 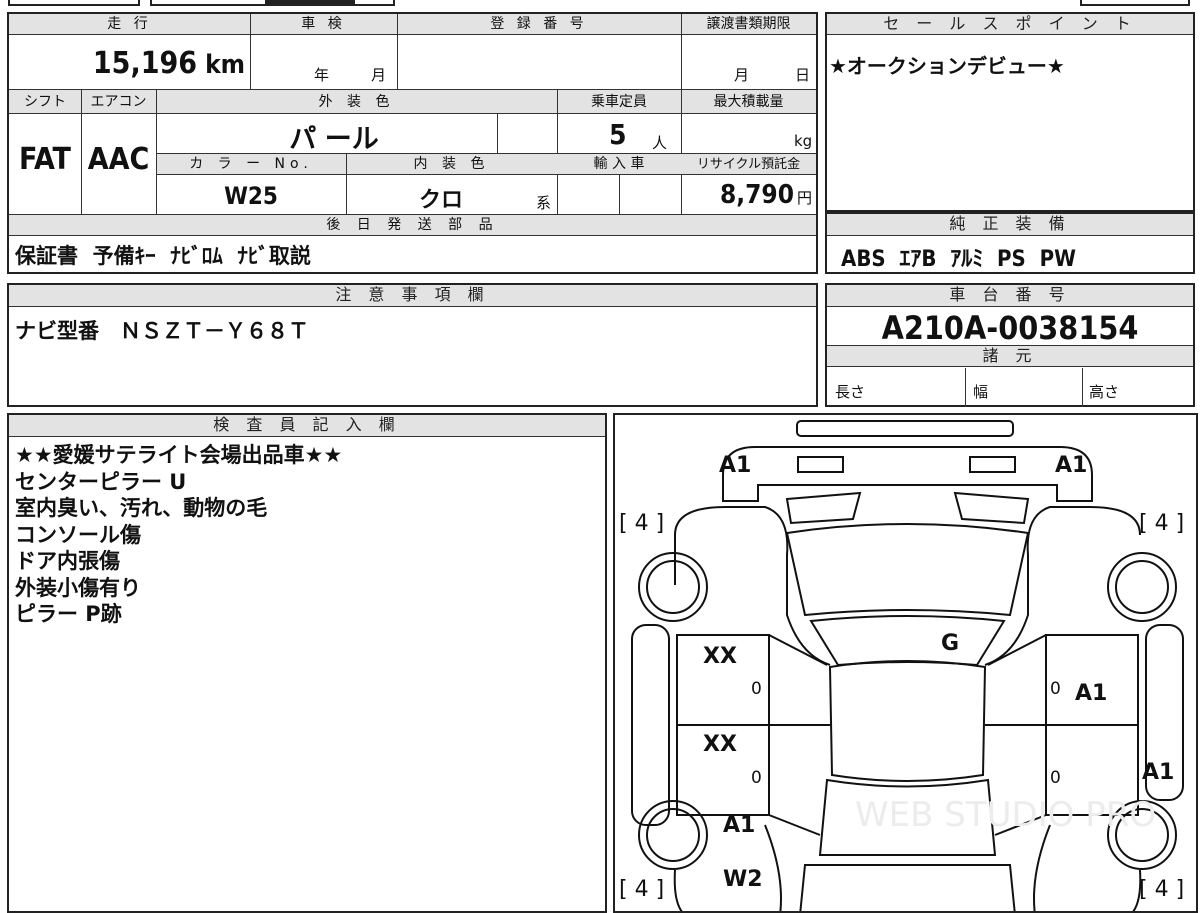 I want to click on mark-tire-fl: [ 4 ], so click(x=642, y=523).